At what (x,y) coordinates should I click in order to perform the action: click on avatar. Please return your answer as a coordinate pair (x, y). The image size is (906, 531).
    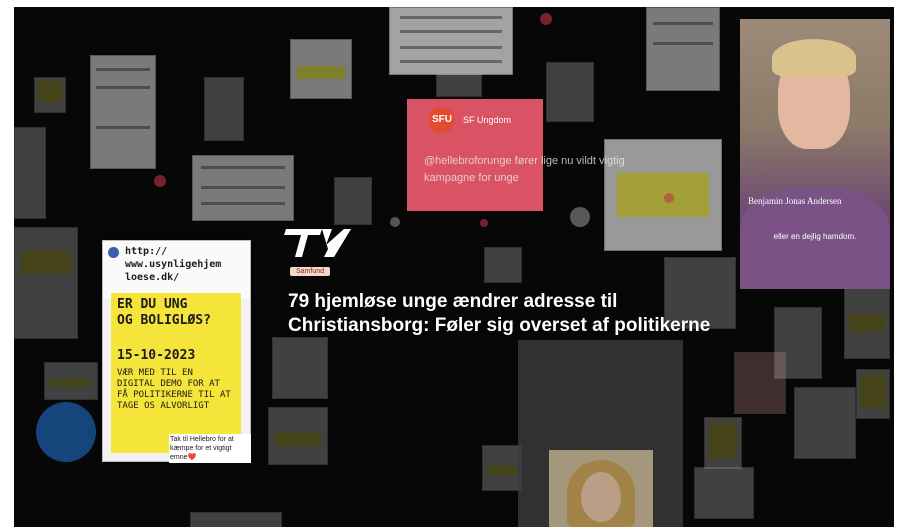
    Looking at the image, I should click on (113, 252).